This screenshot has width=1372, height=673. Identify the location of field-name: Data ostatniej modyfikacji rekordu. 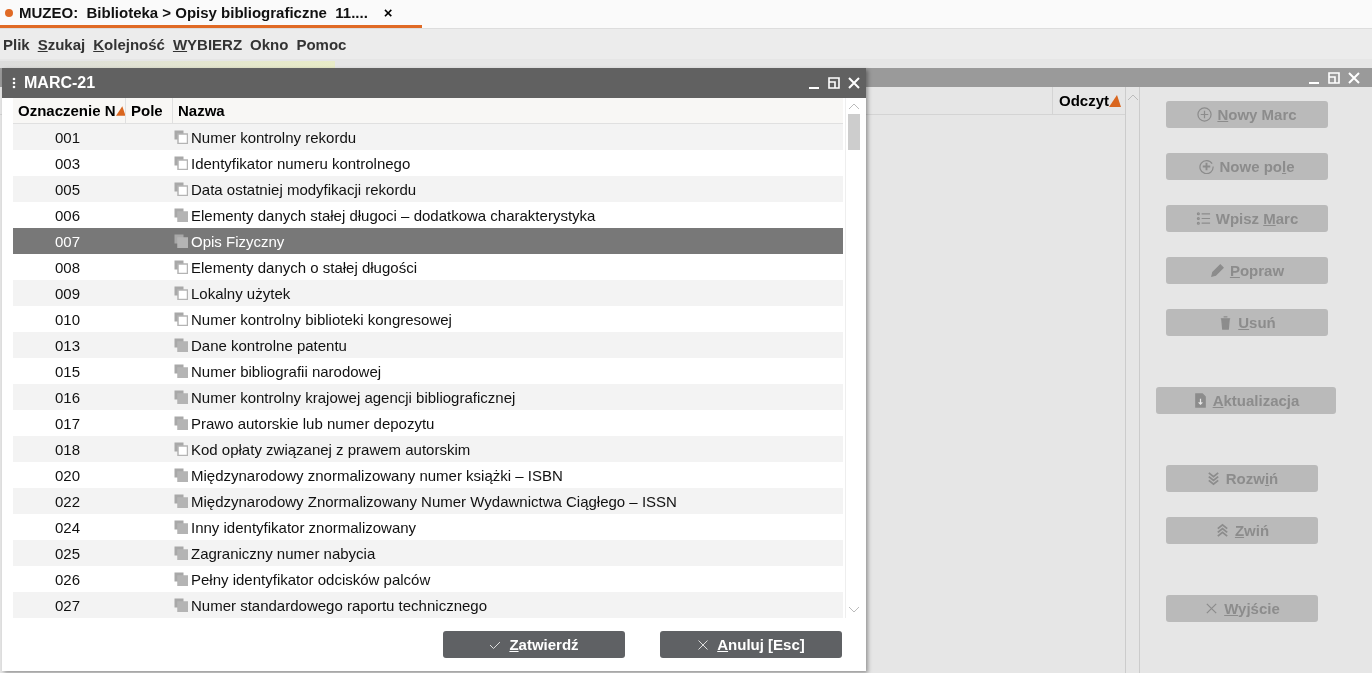
(304, 189).